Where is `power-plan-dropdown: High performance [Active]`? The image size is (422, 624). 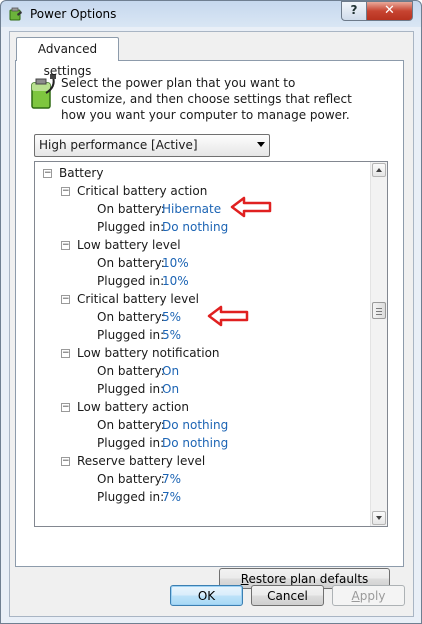 power-plan-dropdown: High performance [Active] is located at coordinates (152, 145).